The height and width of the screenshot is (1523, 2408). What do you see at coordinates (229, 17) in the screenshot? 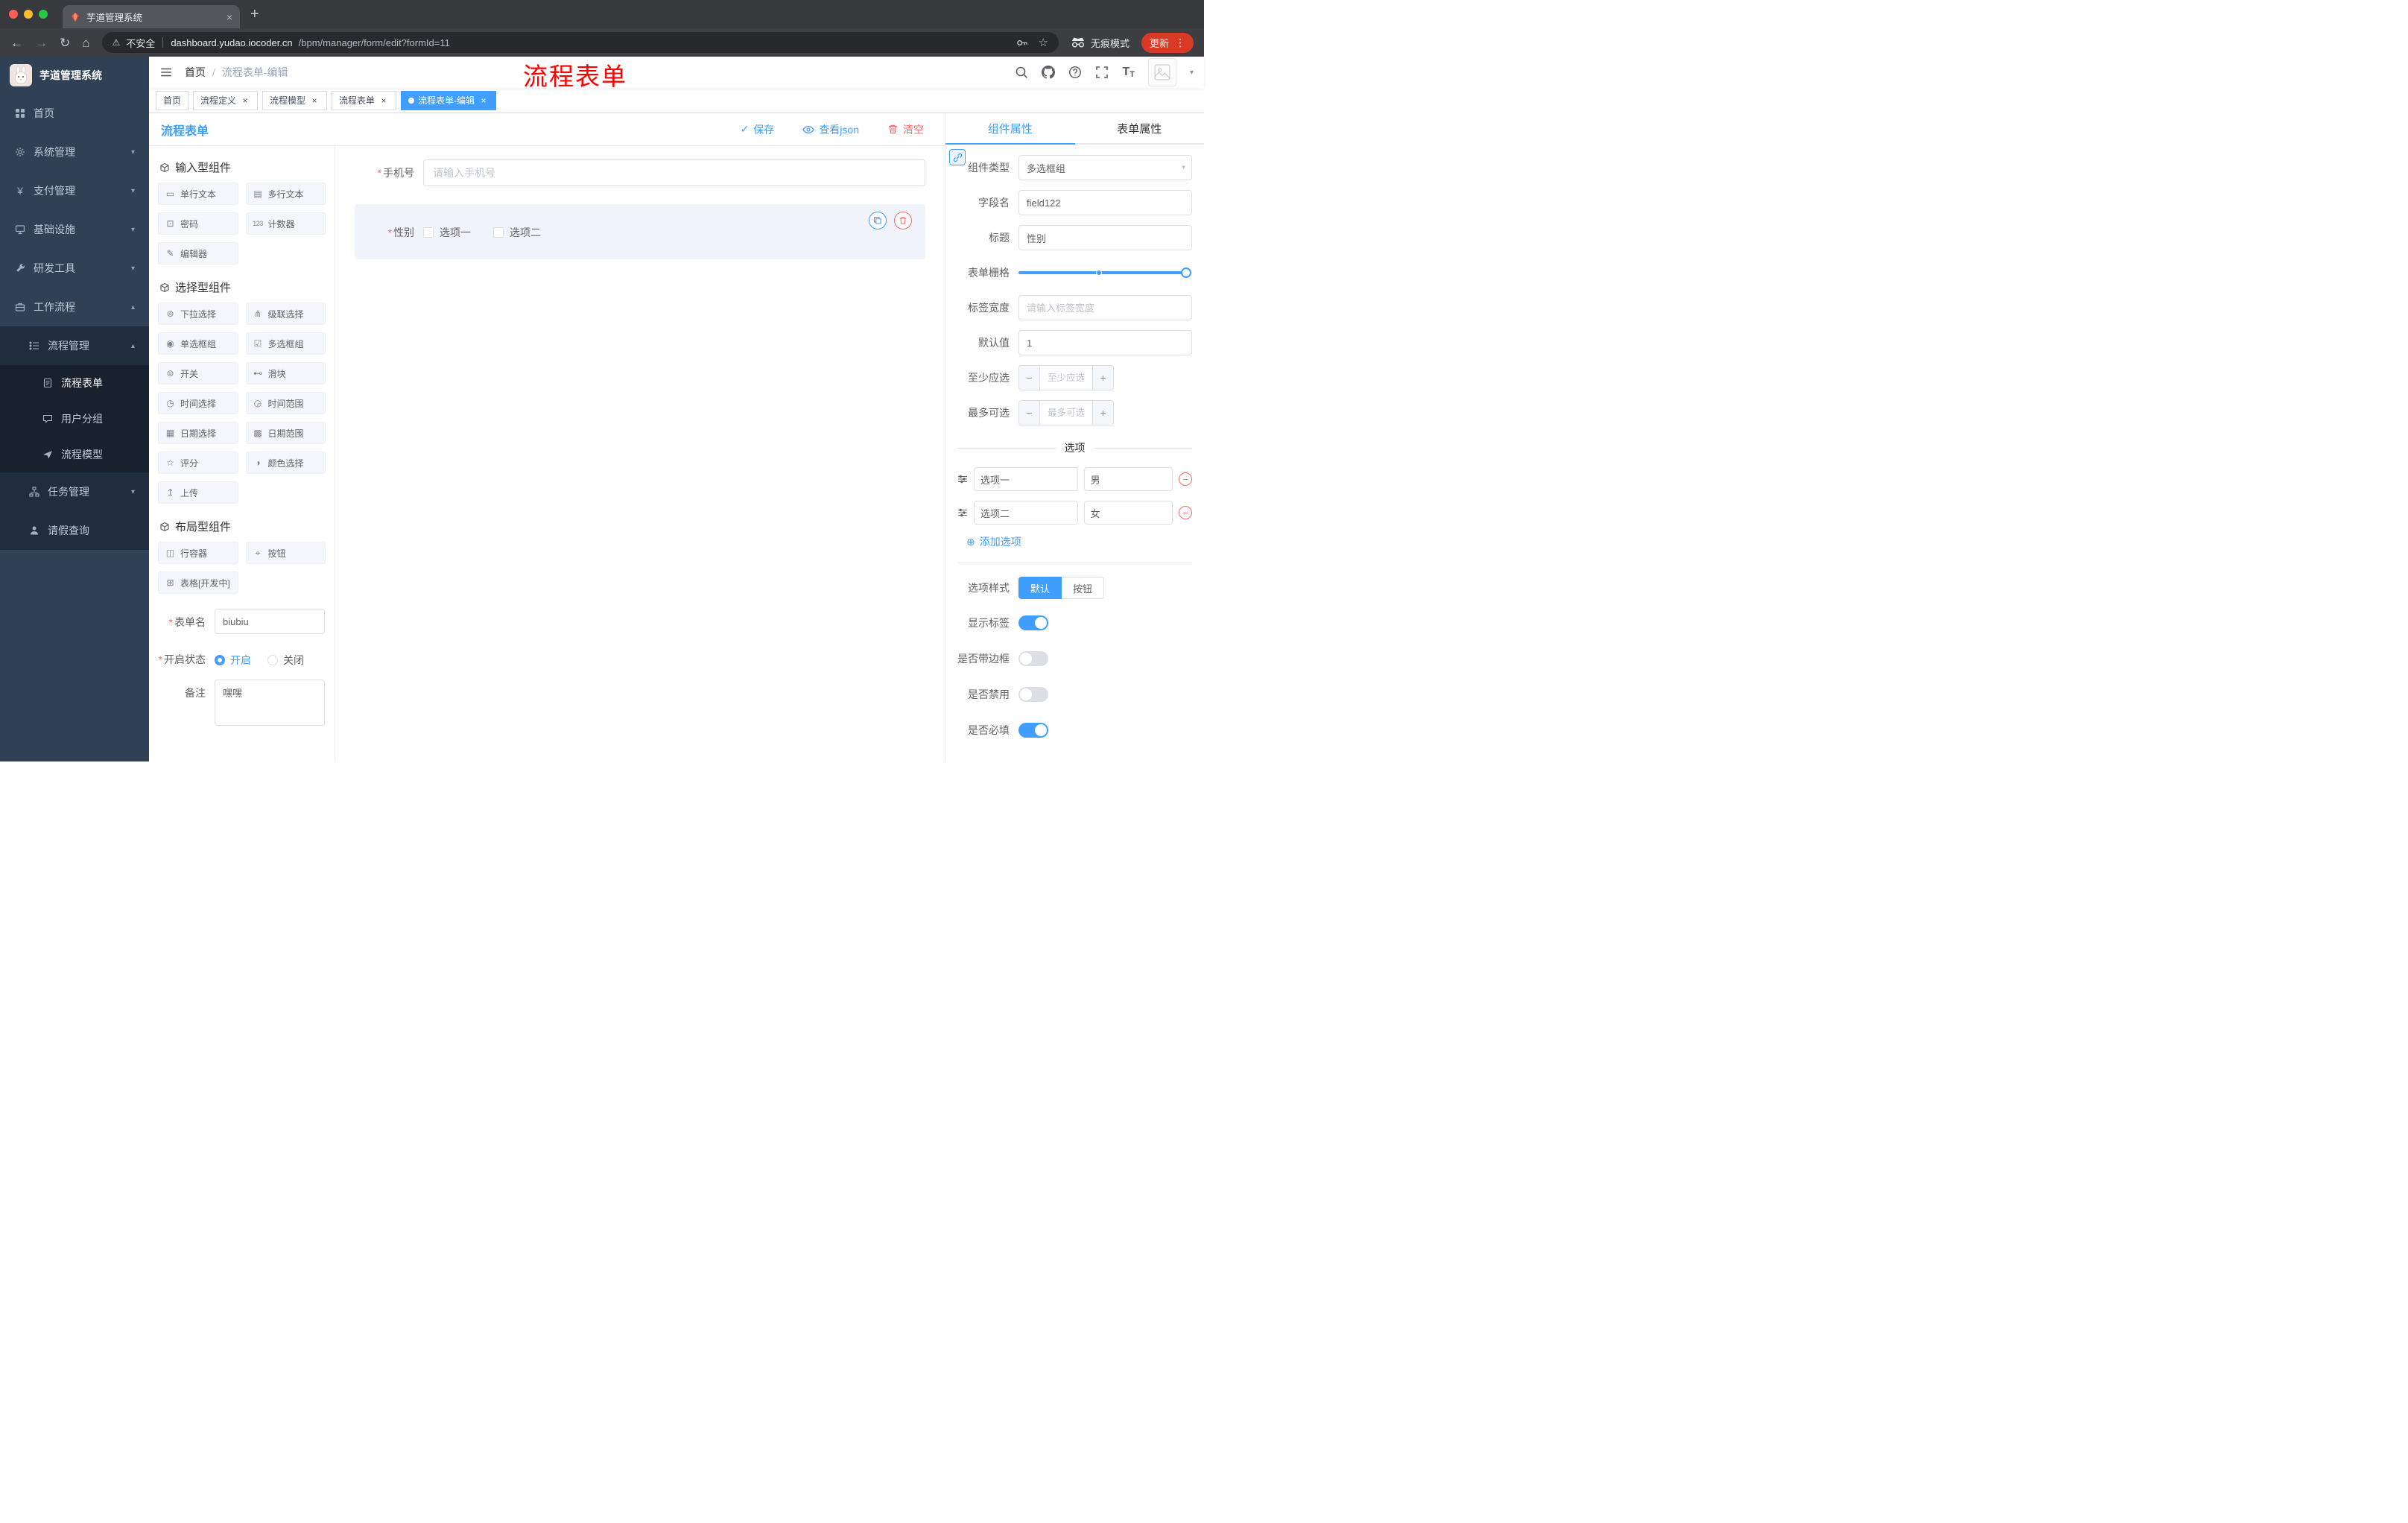
I see `tab-close-icon: ×` at bounding box center [229, 17].